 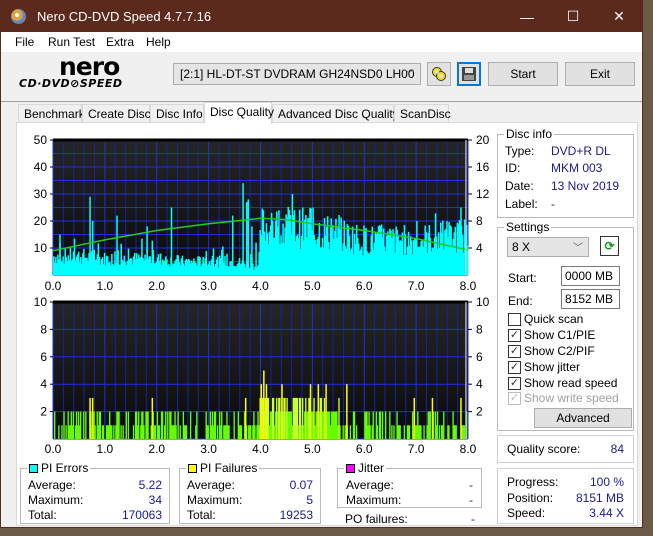 I want to click on start-label: Start:, so click(x=522, y=278).